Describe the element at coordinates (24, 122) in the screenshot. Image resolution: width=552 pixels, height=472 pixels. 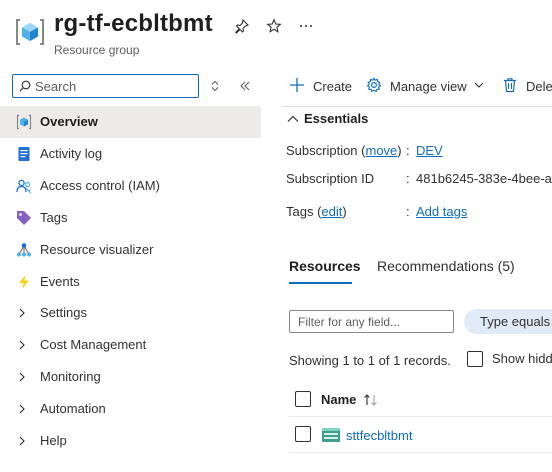
I see `overview-icon` at that location.